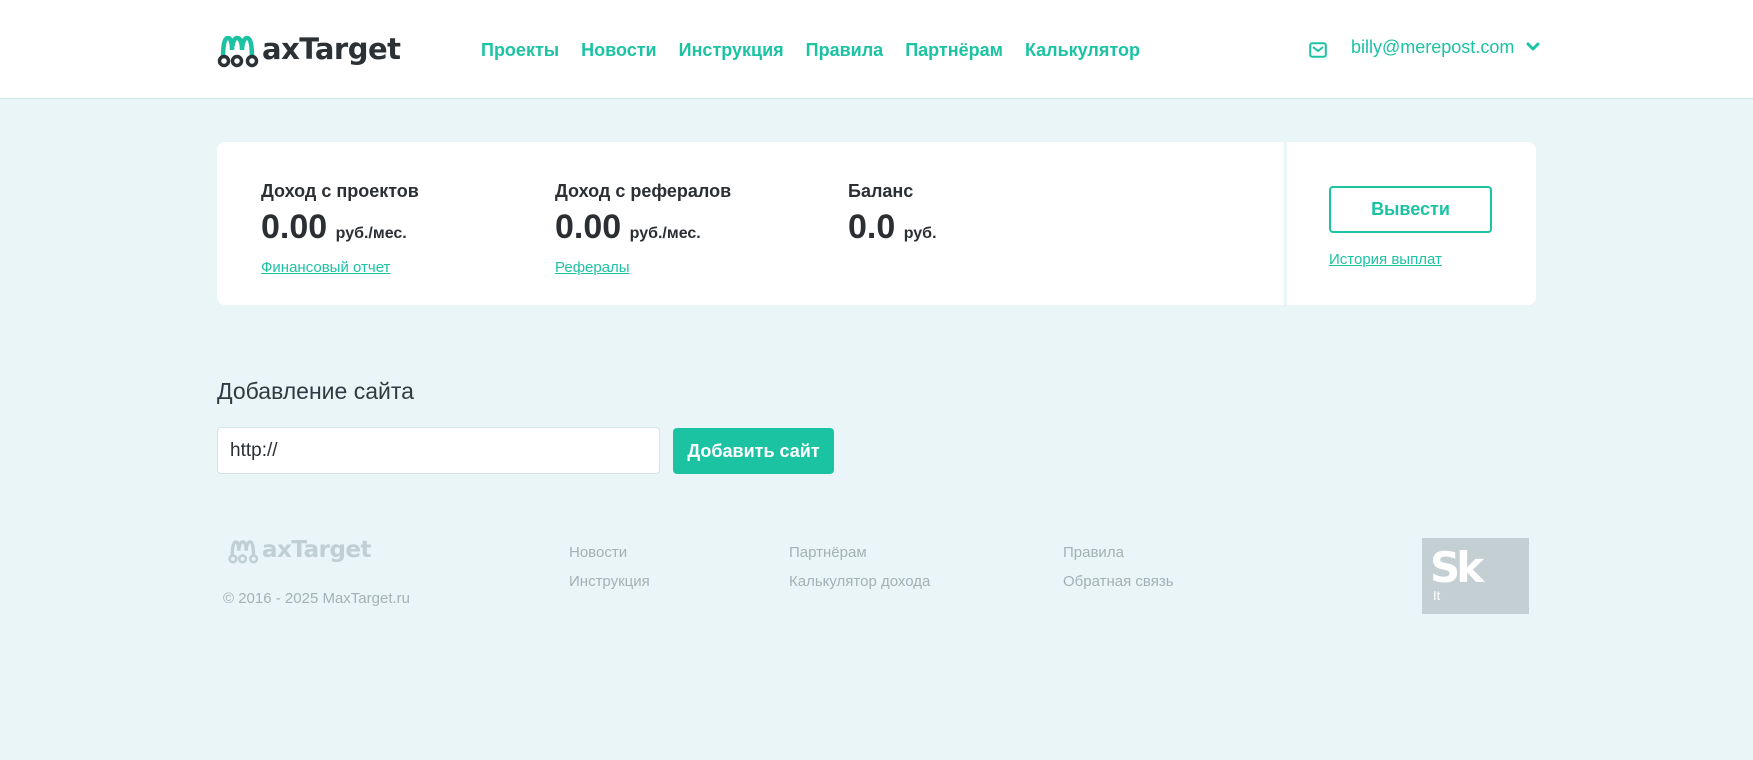 This screenshot has height=760, width=1753. I want to click on nav-rules: Правила, so click(845, 50).